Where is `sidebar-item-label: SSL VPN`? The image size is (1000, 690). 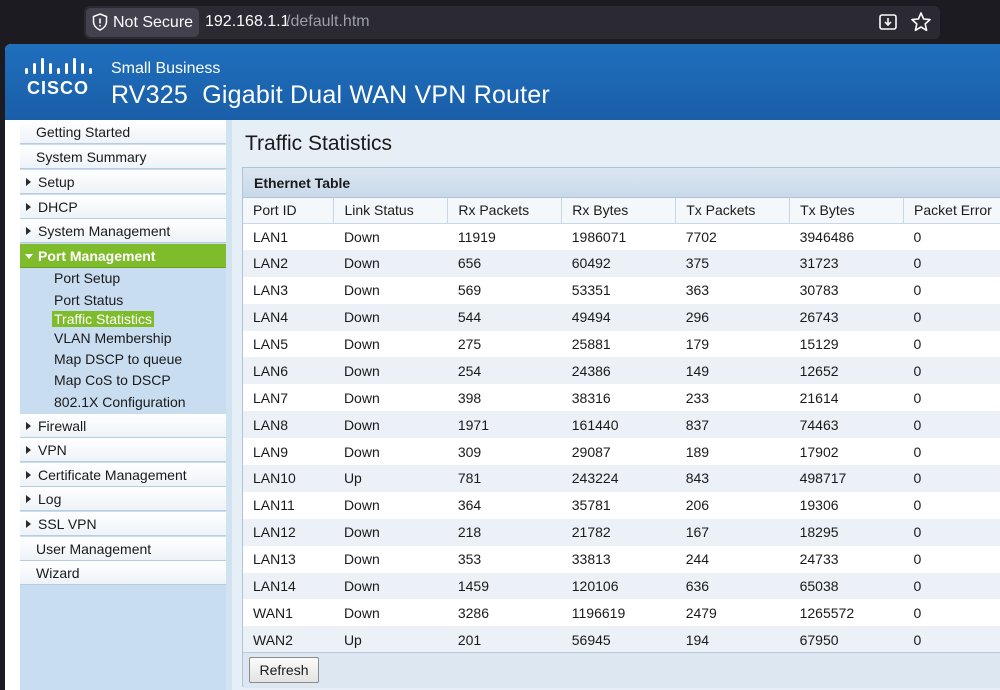
sidebar-item-label: SSL VPN is located at coordinates (67, 524).